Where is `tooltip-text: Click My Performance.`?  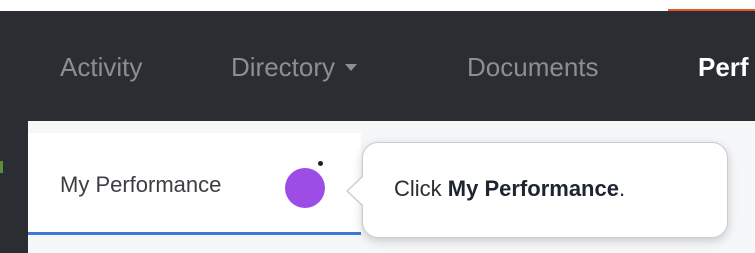 tooltip-text: Click My Performance. is located at coordinates (509, 189).